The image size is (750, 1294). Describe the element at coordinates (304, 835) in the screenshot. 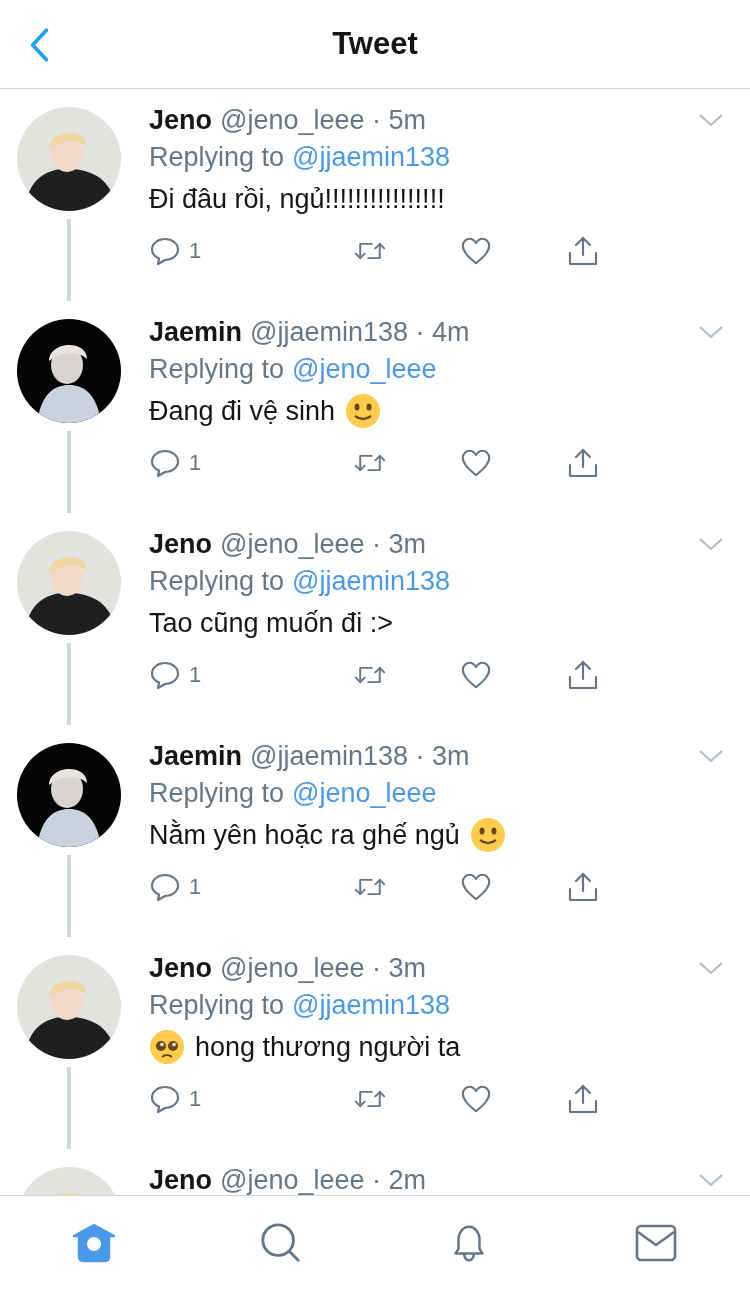

I see `tweet-text: Nằm yên hoặc ra ghế ngủ` at that location.